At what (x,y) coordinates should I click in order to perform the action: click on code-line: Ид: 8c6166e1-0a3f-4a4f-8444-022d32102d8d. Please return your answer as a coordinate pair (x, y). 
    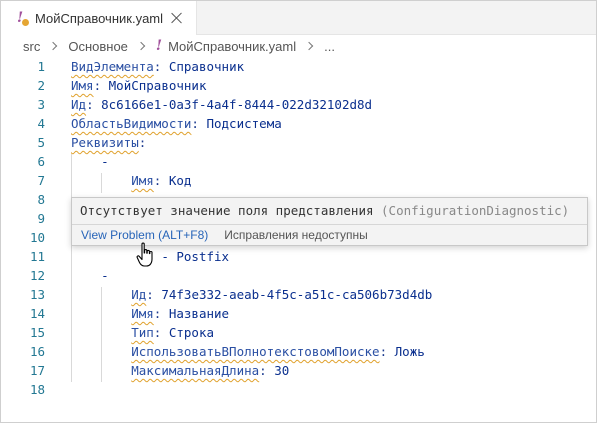
    Looking at the image, I should click on (222, 104).